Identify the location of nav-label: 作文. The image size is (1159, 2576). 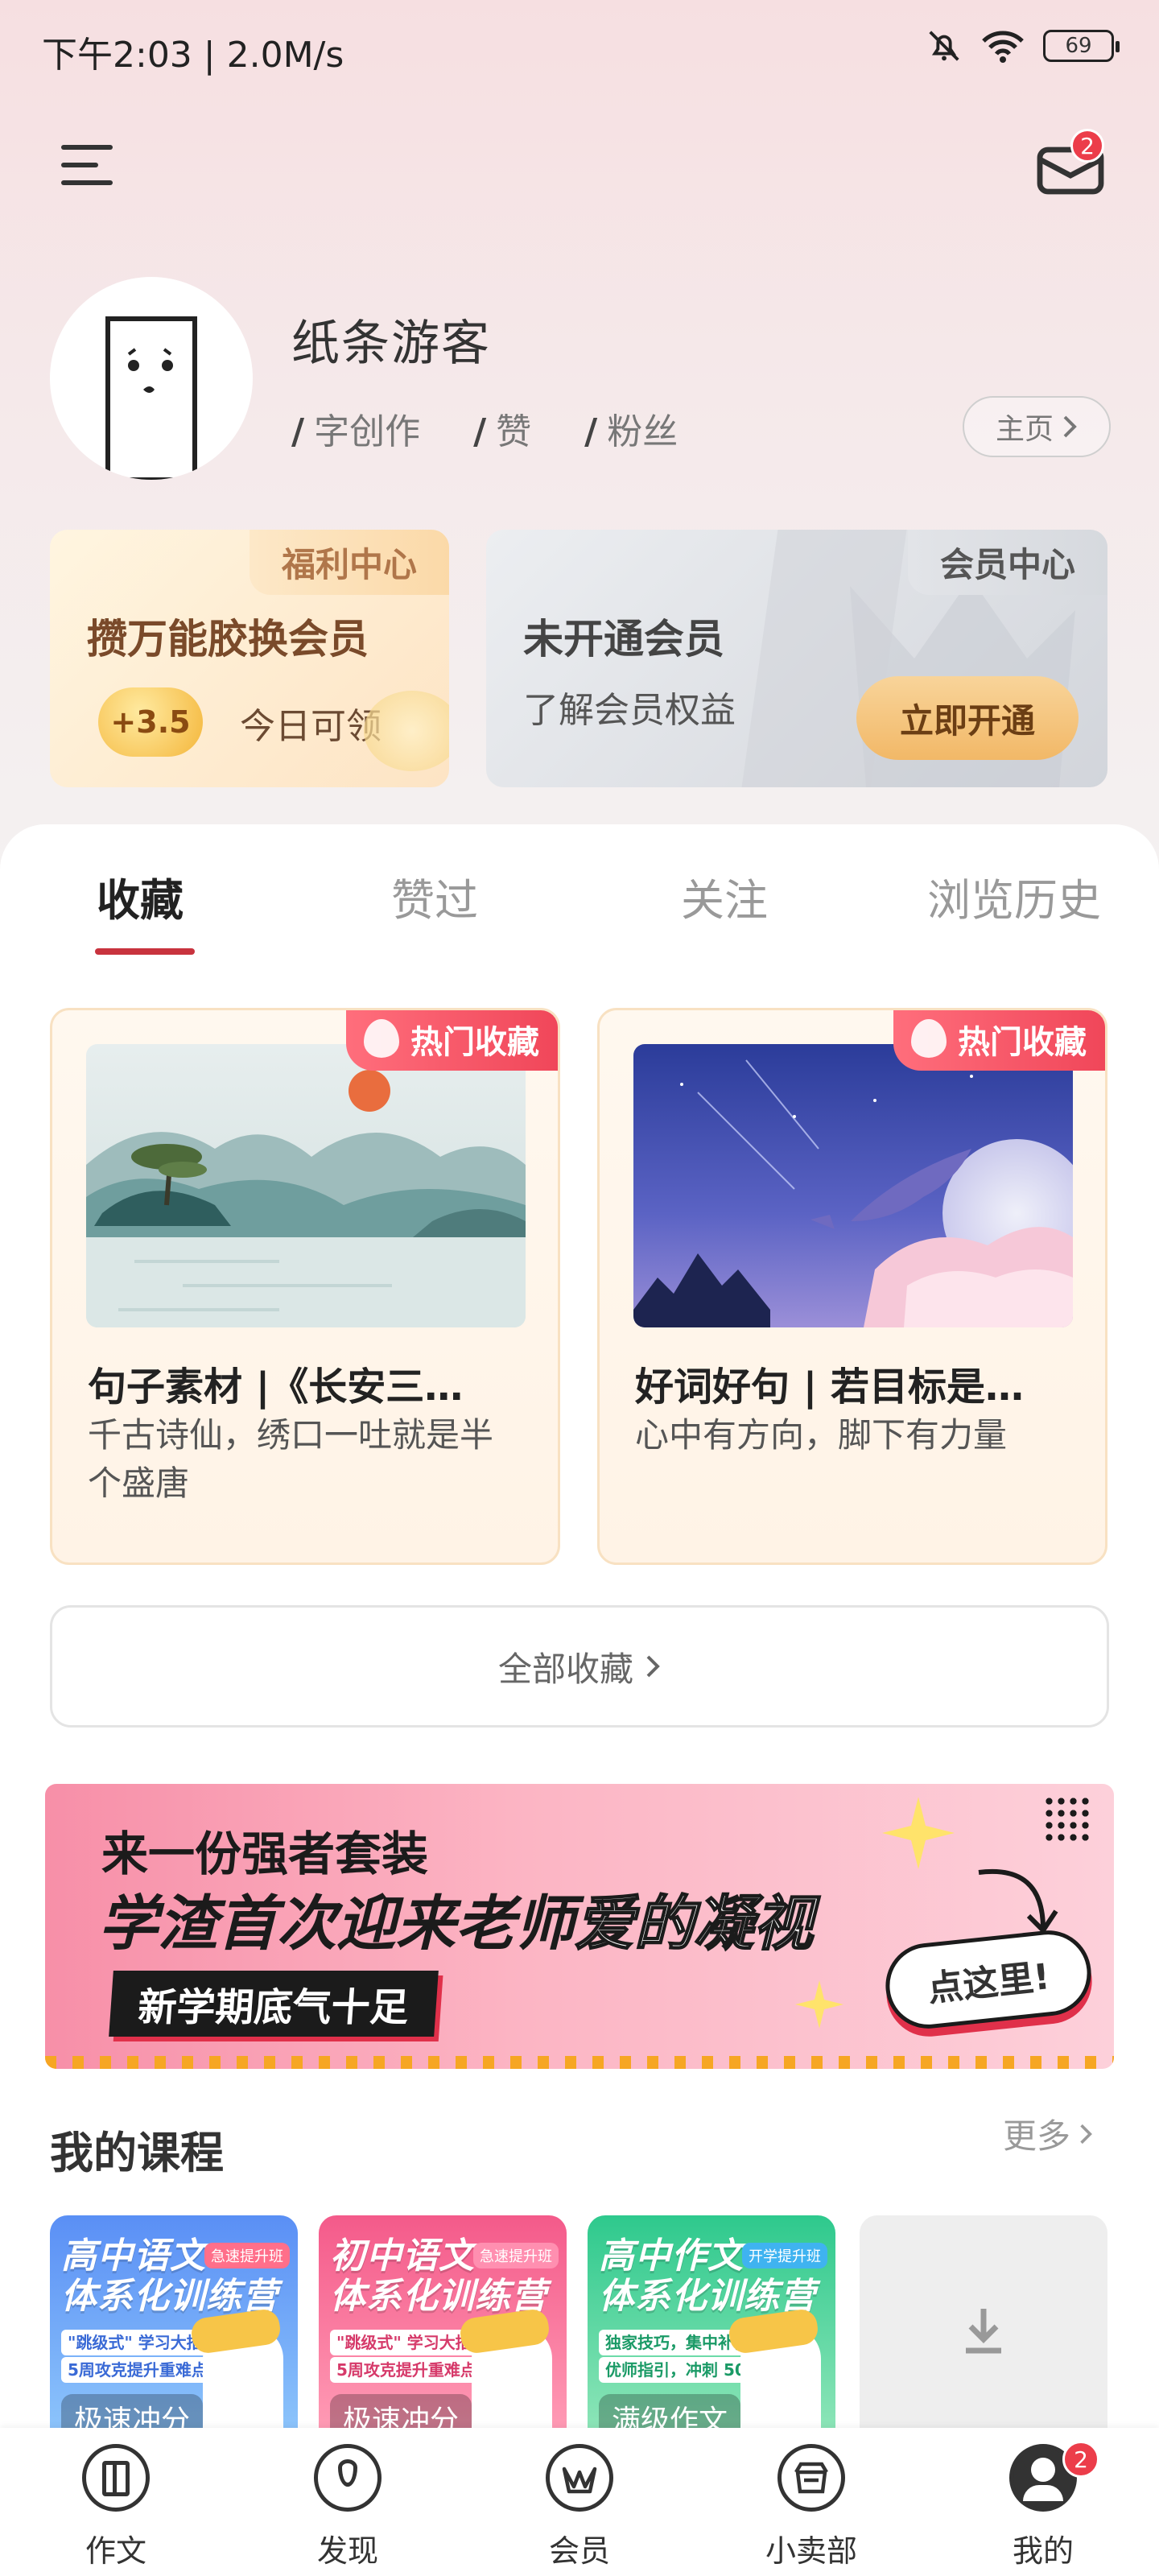
(115, 2551).